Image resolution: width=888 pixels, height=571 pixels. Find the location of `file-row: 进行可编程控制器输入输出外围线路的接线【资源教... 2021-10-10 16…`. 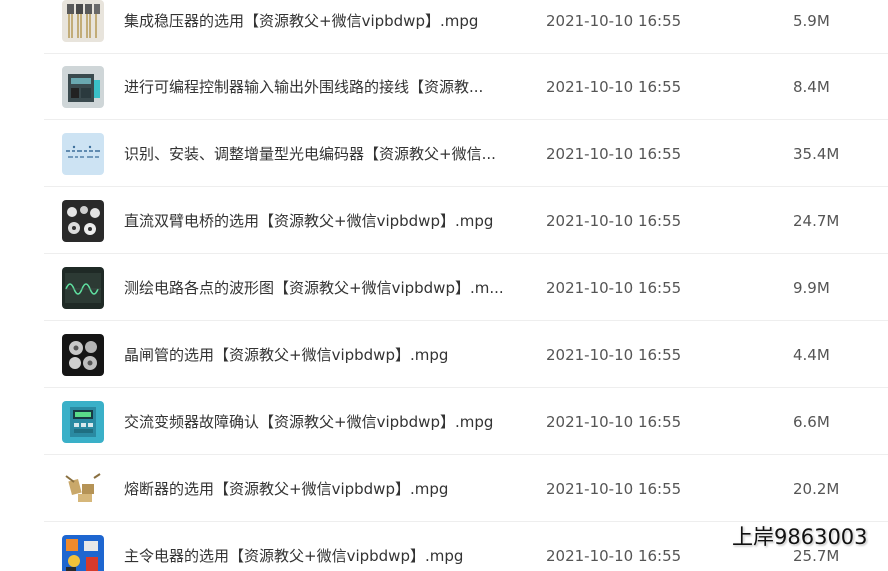

file-row: 进行可编程控制器输入输出外围线路的接线【资源教... 2021-10-10 16… is located at coordinates (466, 87).